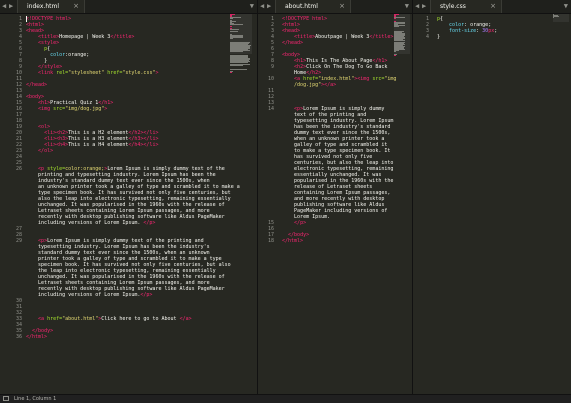 The image size is (571, 403). Describe the element at coordinates (43, 6) in the screenshot. I see `tab-label: index.html` at that location.